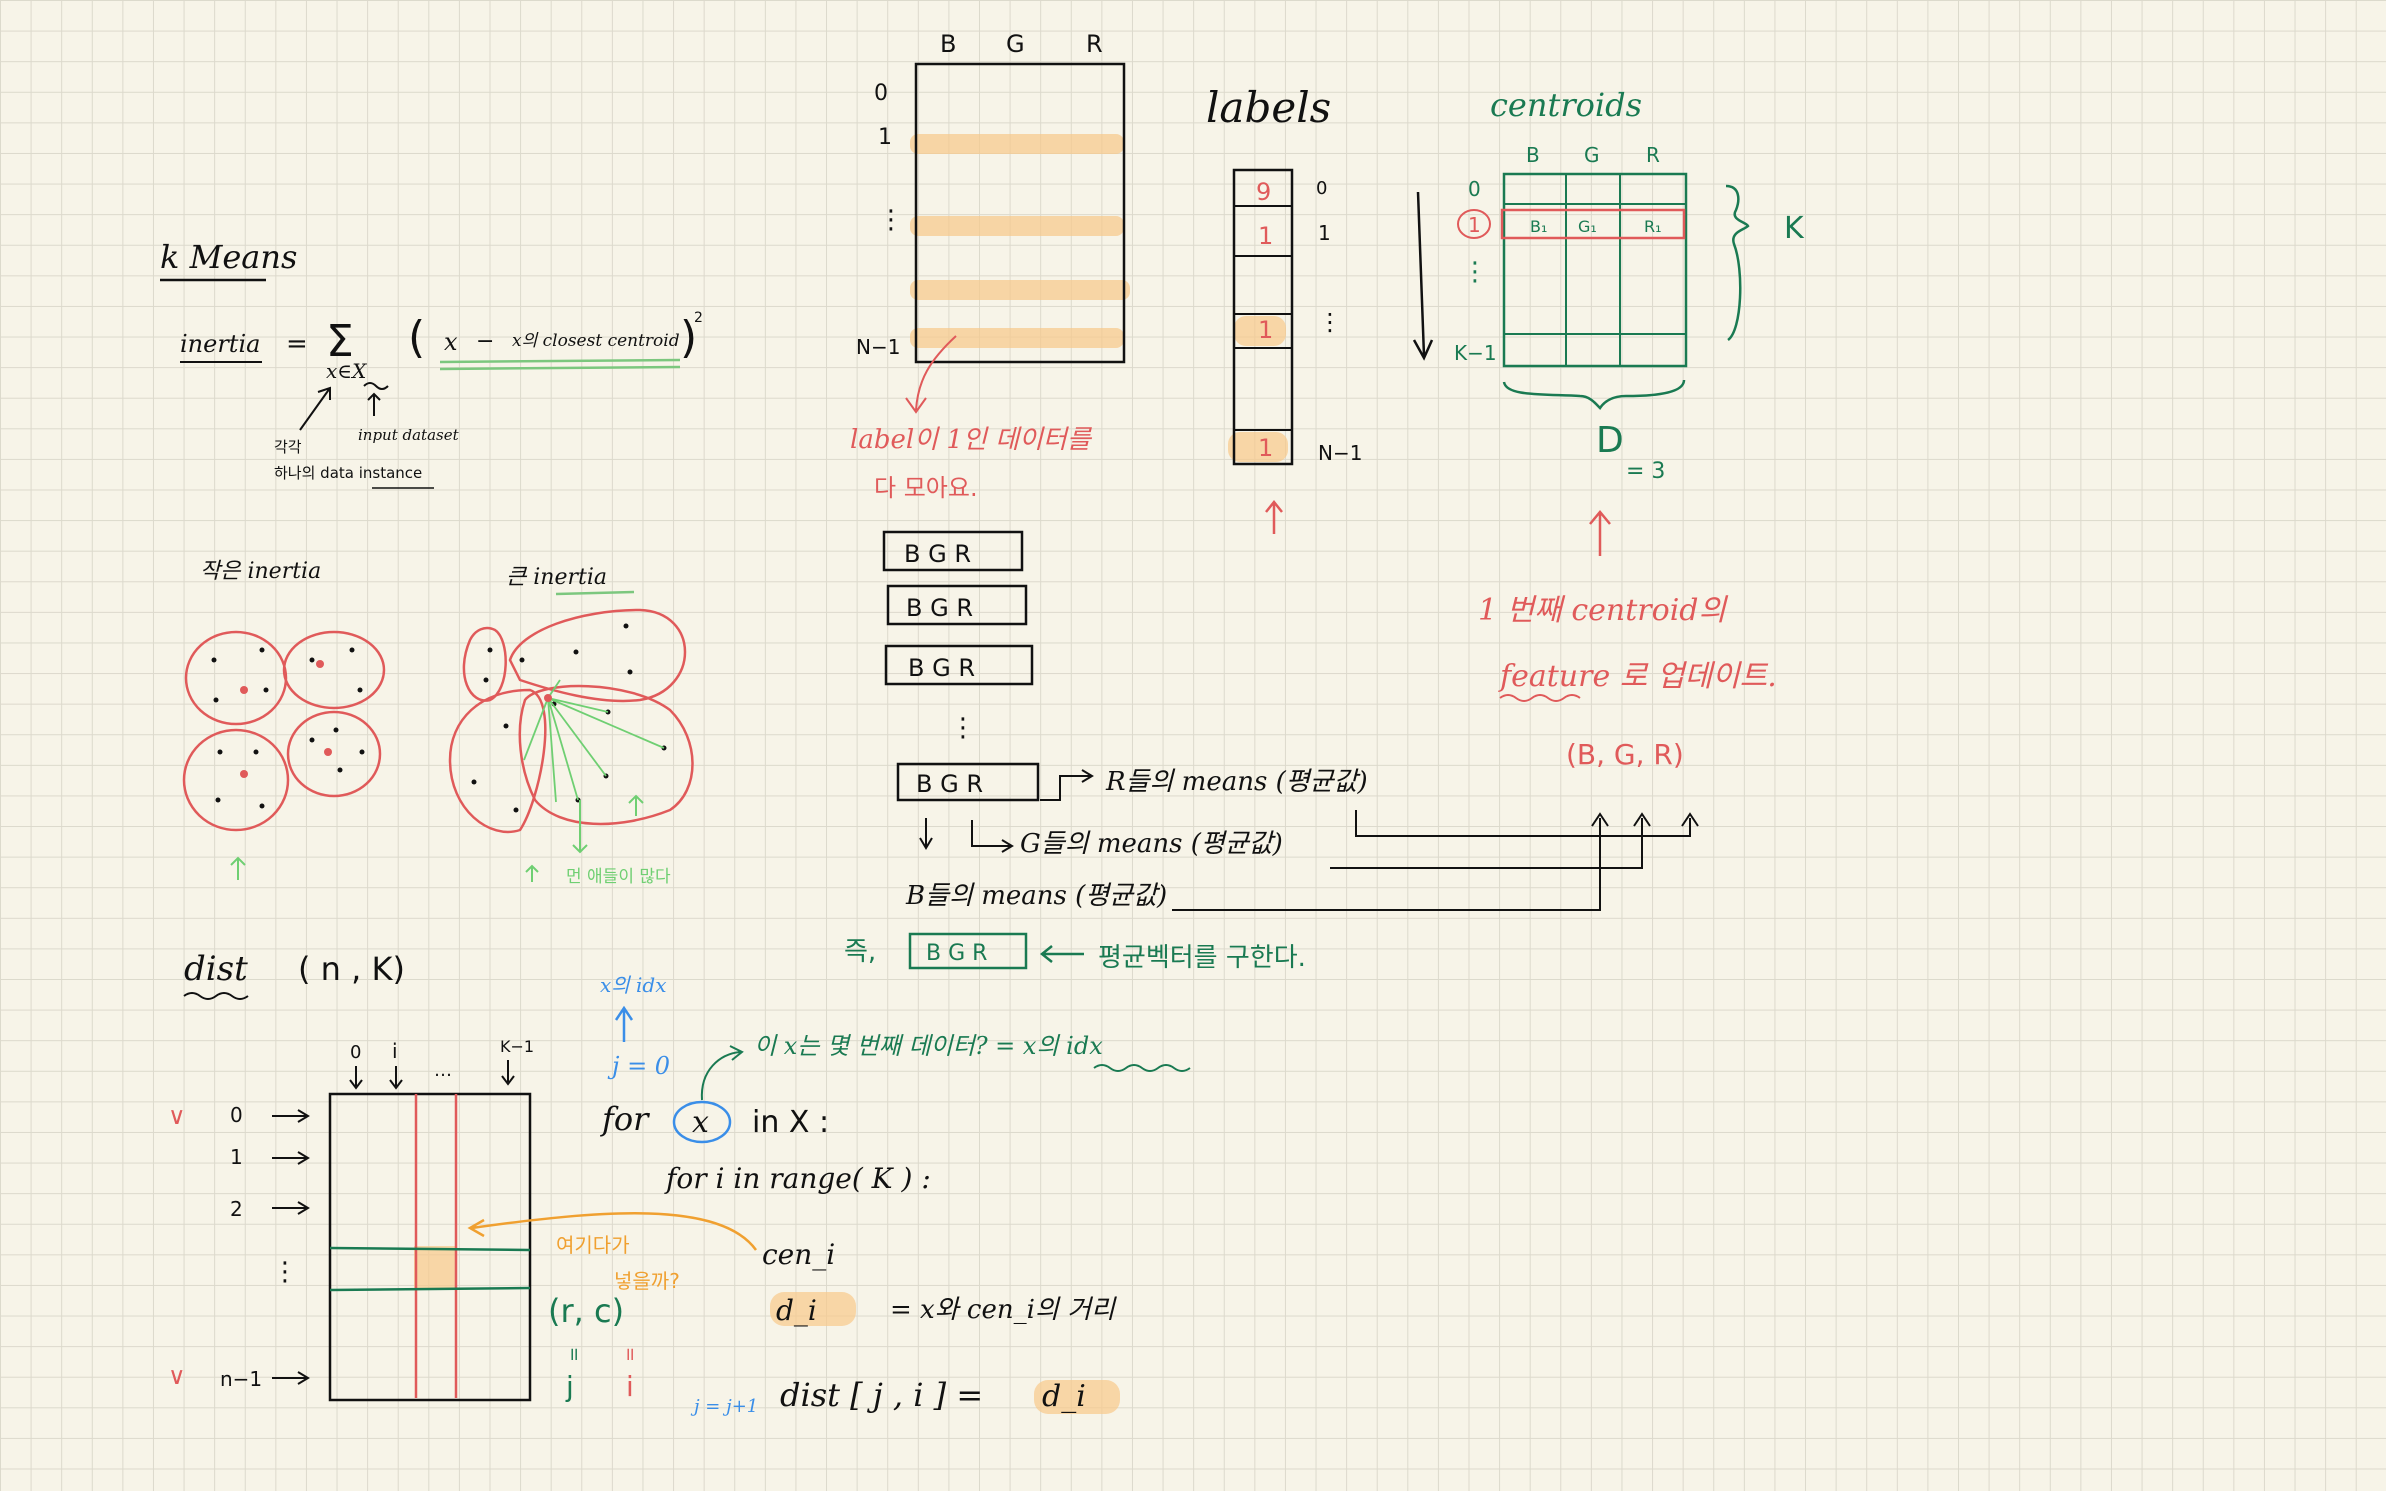 Image resolution: width=2386 pixels, height=1491 pixels. What do you see at coordinates (1061, 954) in the screenshot?
I see `result-arrow` at bounding box center [1061, 954].